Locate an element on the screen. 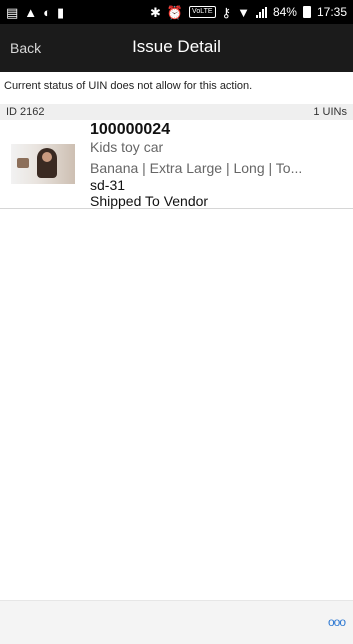  status-bar-right: ✱ ⏰ VoLTE ⚷ ▼ 84% 17:35 is located at coordinates (248, 12).